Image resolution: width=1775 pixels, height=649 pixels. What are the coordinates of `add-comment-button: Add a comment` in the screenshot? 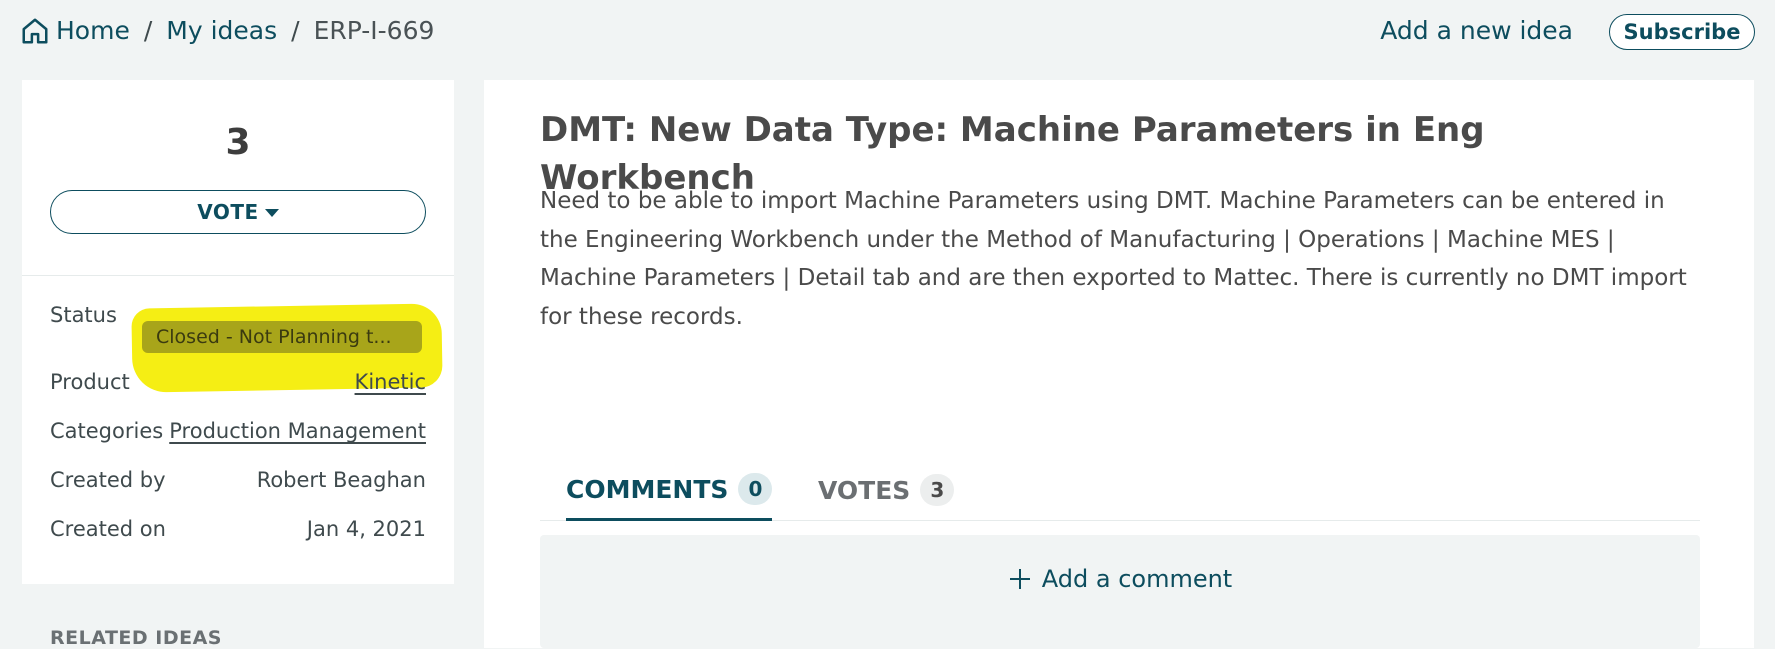 It's located at (1120, 579).